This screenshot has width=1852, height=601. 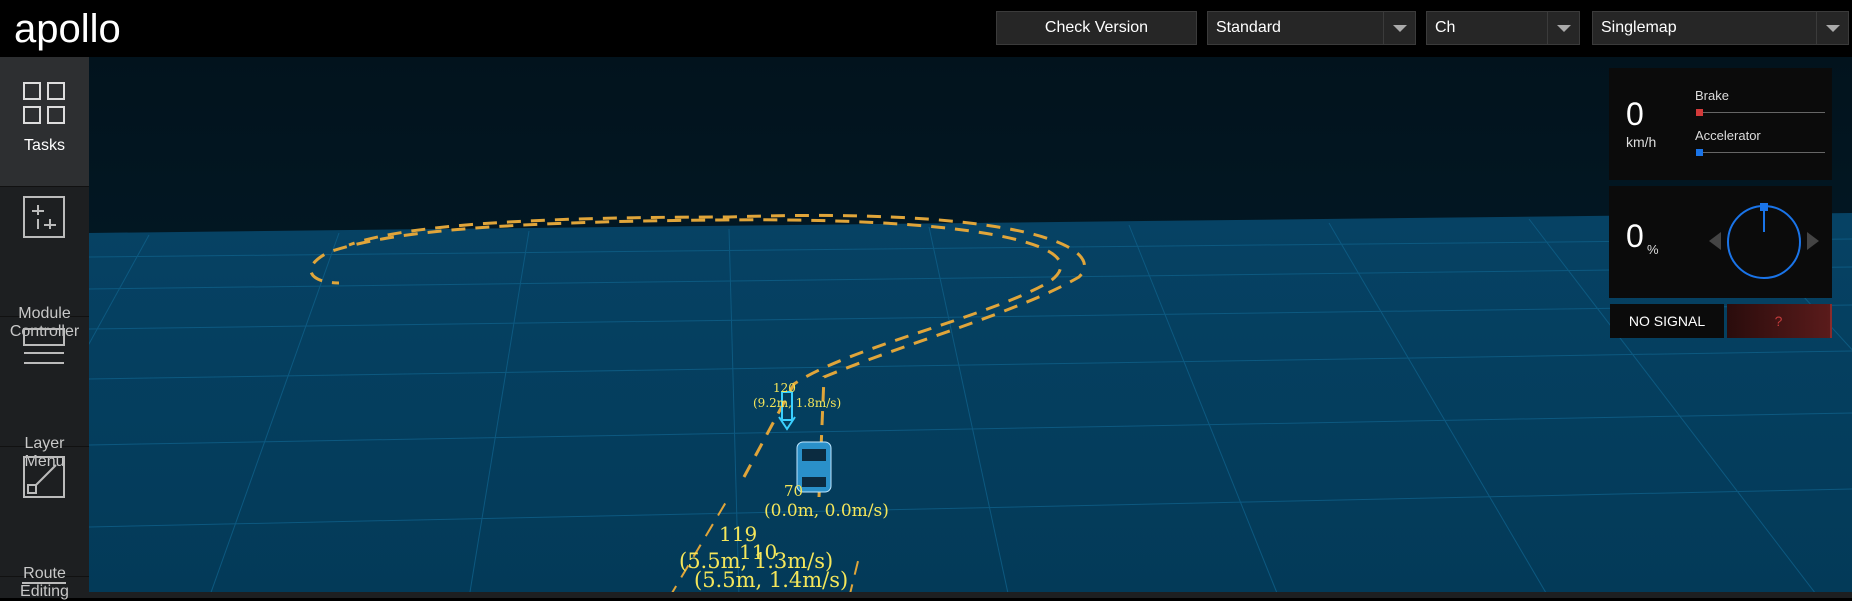 I want to click on steering-panel: 0 %, so click(x=1720, y=242).